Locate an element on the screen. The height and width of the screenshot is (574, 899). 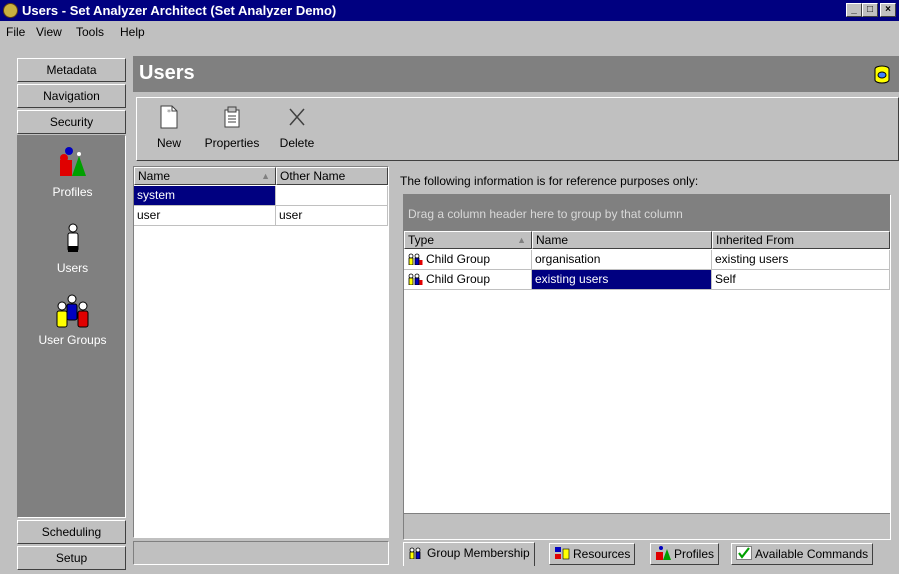
maximize-button: □ is located at coordinates (870, 10).